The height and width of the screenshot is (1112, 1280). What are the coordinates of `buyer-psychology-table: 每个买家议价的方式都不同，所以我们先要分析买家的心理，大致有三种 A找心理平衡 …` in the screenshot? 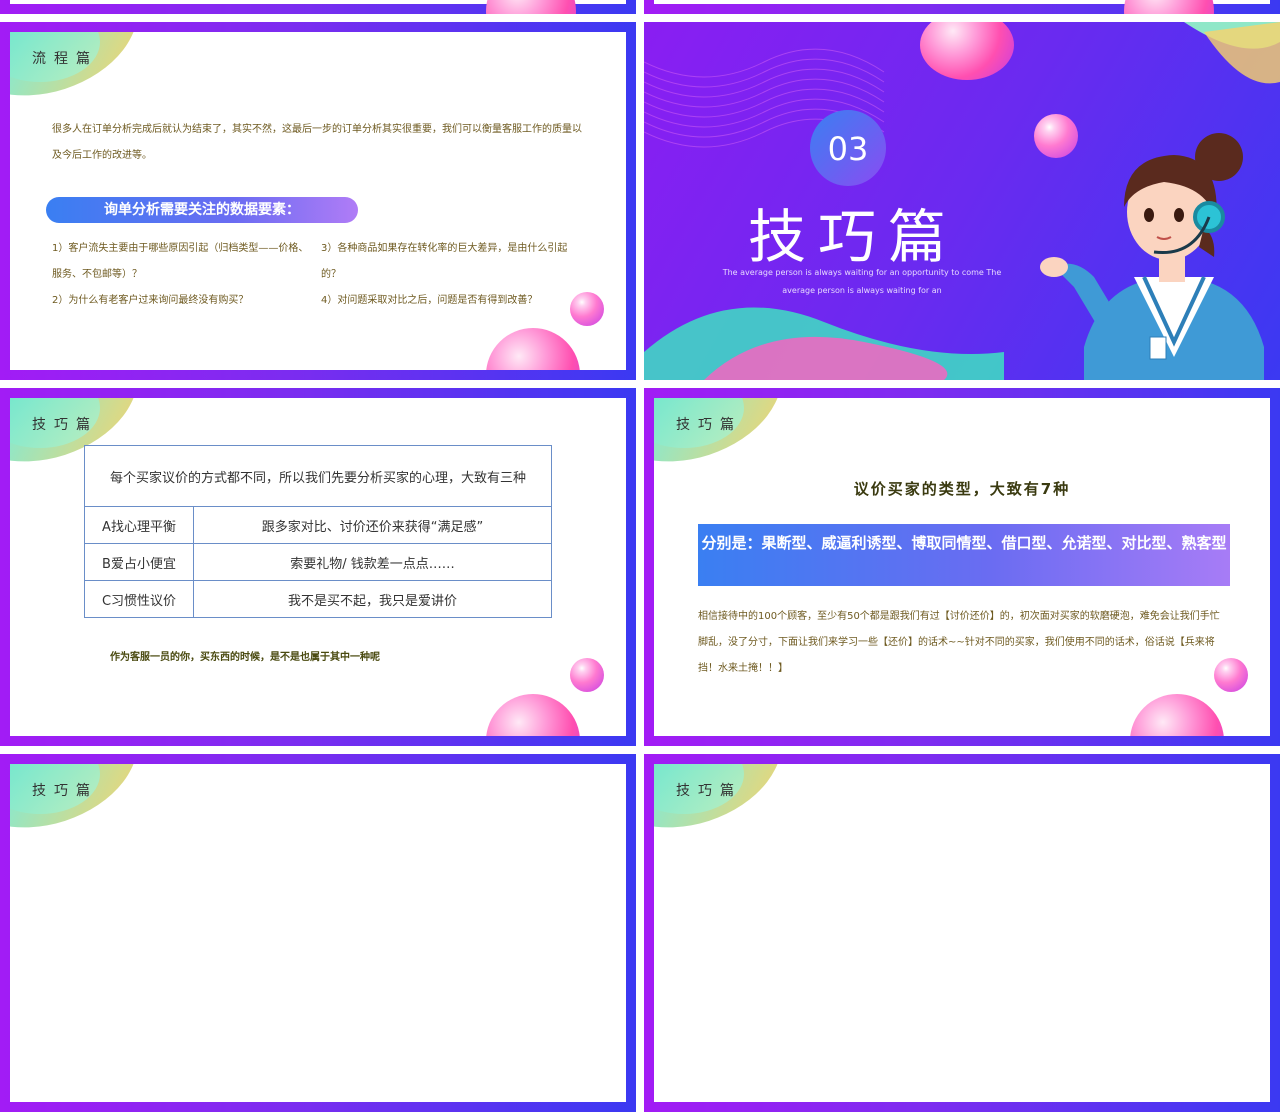 It's located at (318, 531).